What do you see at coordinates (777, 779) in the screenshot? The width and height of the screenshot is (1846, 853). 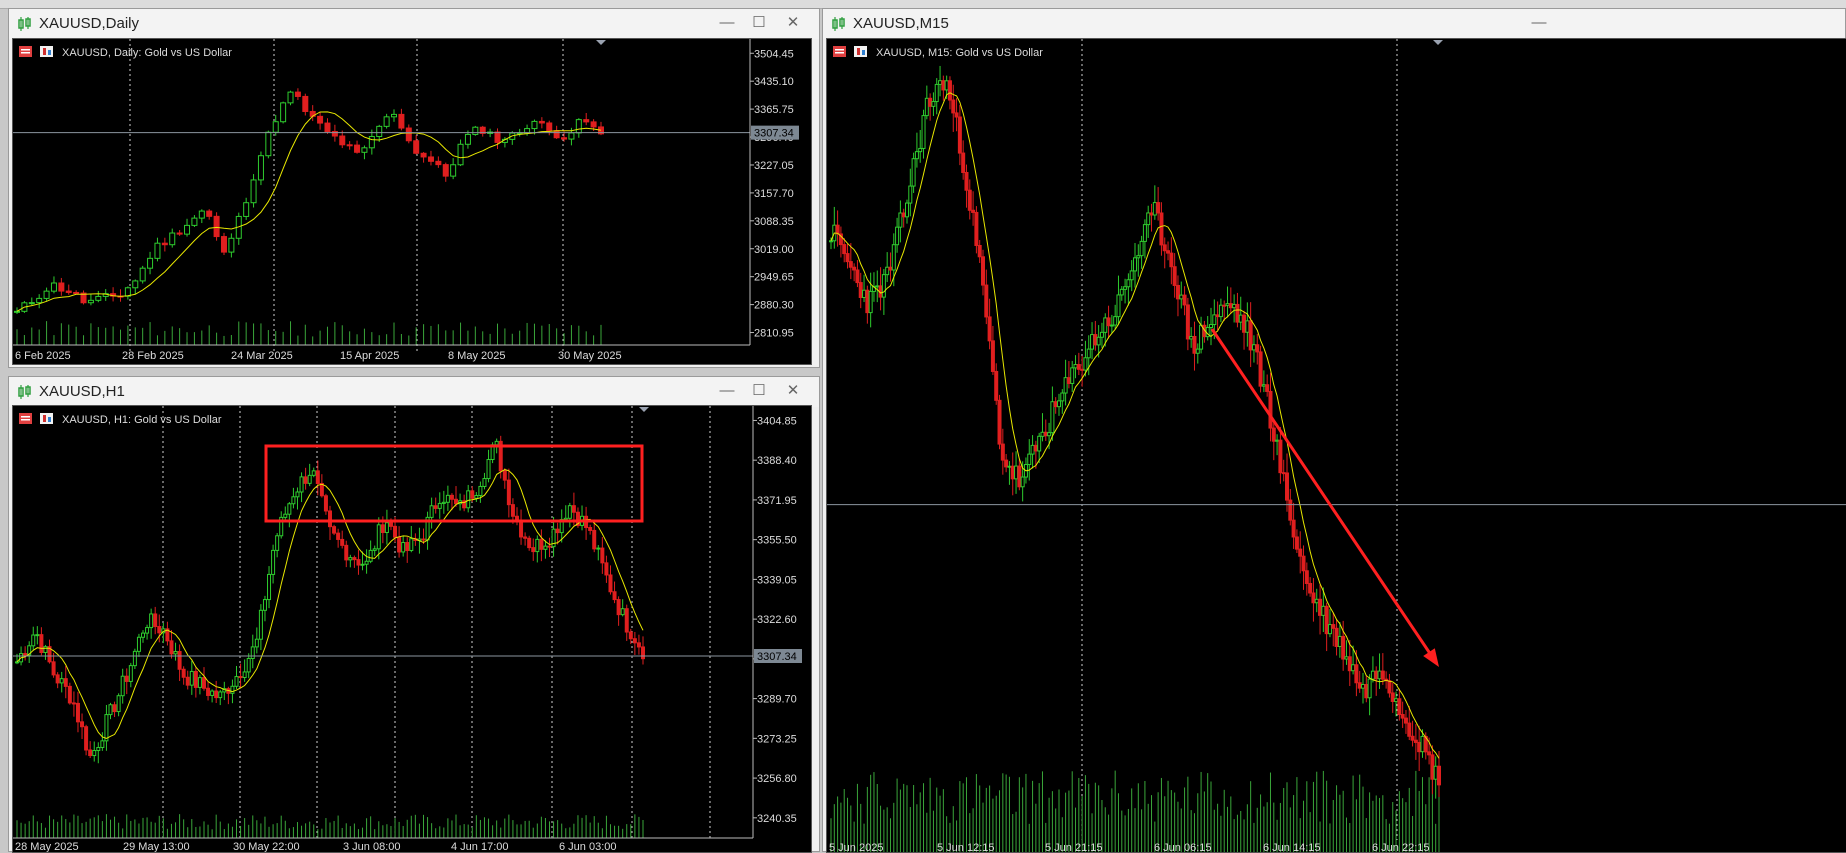 I see `price-tick-label: 3256.80` at bounding box center [777, 779].